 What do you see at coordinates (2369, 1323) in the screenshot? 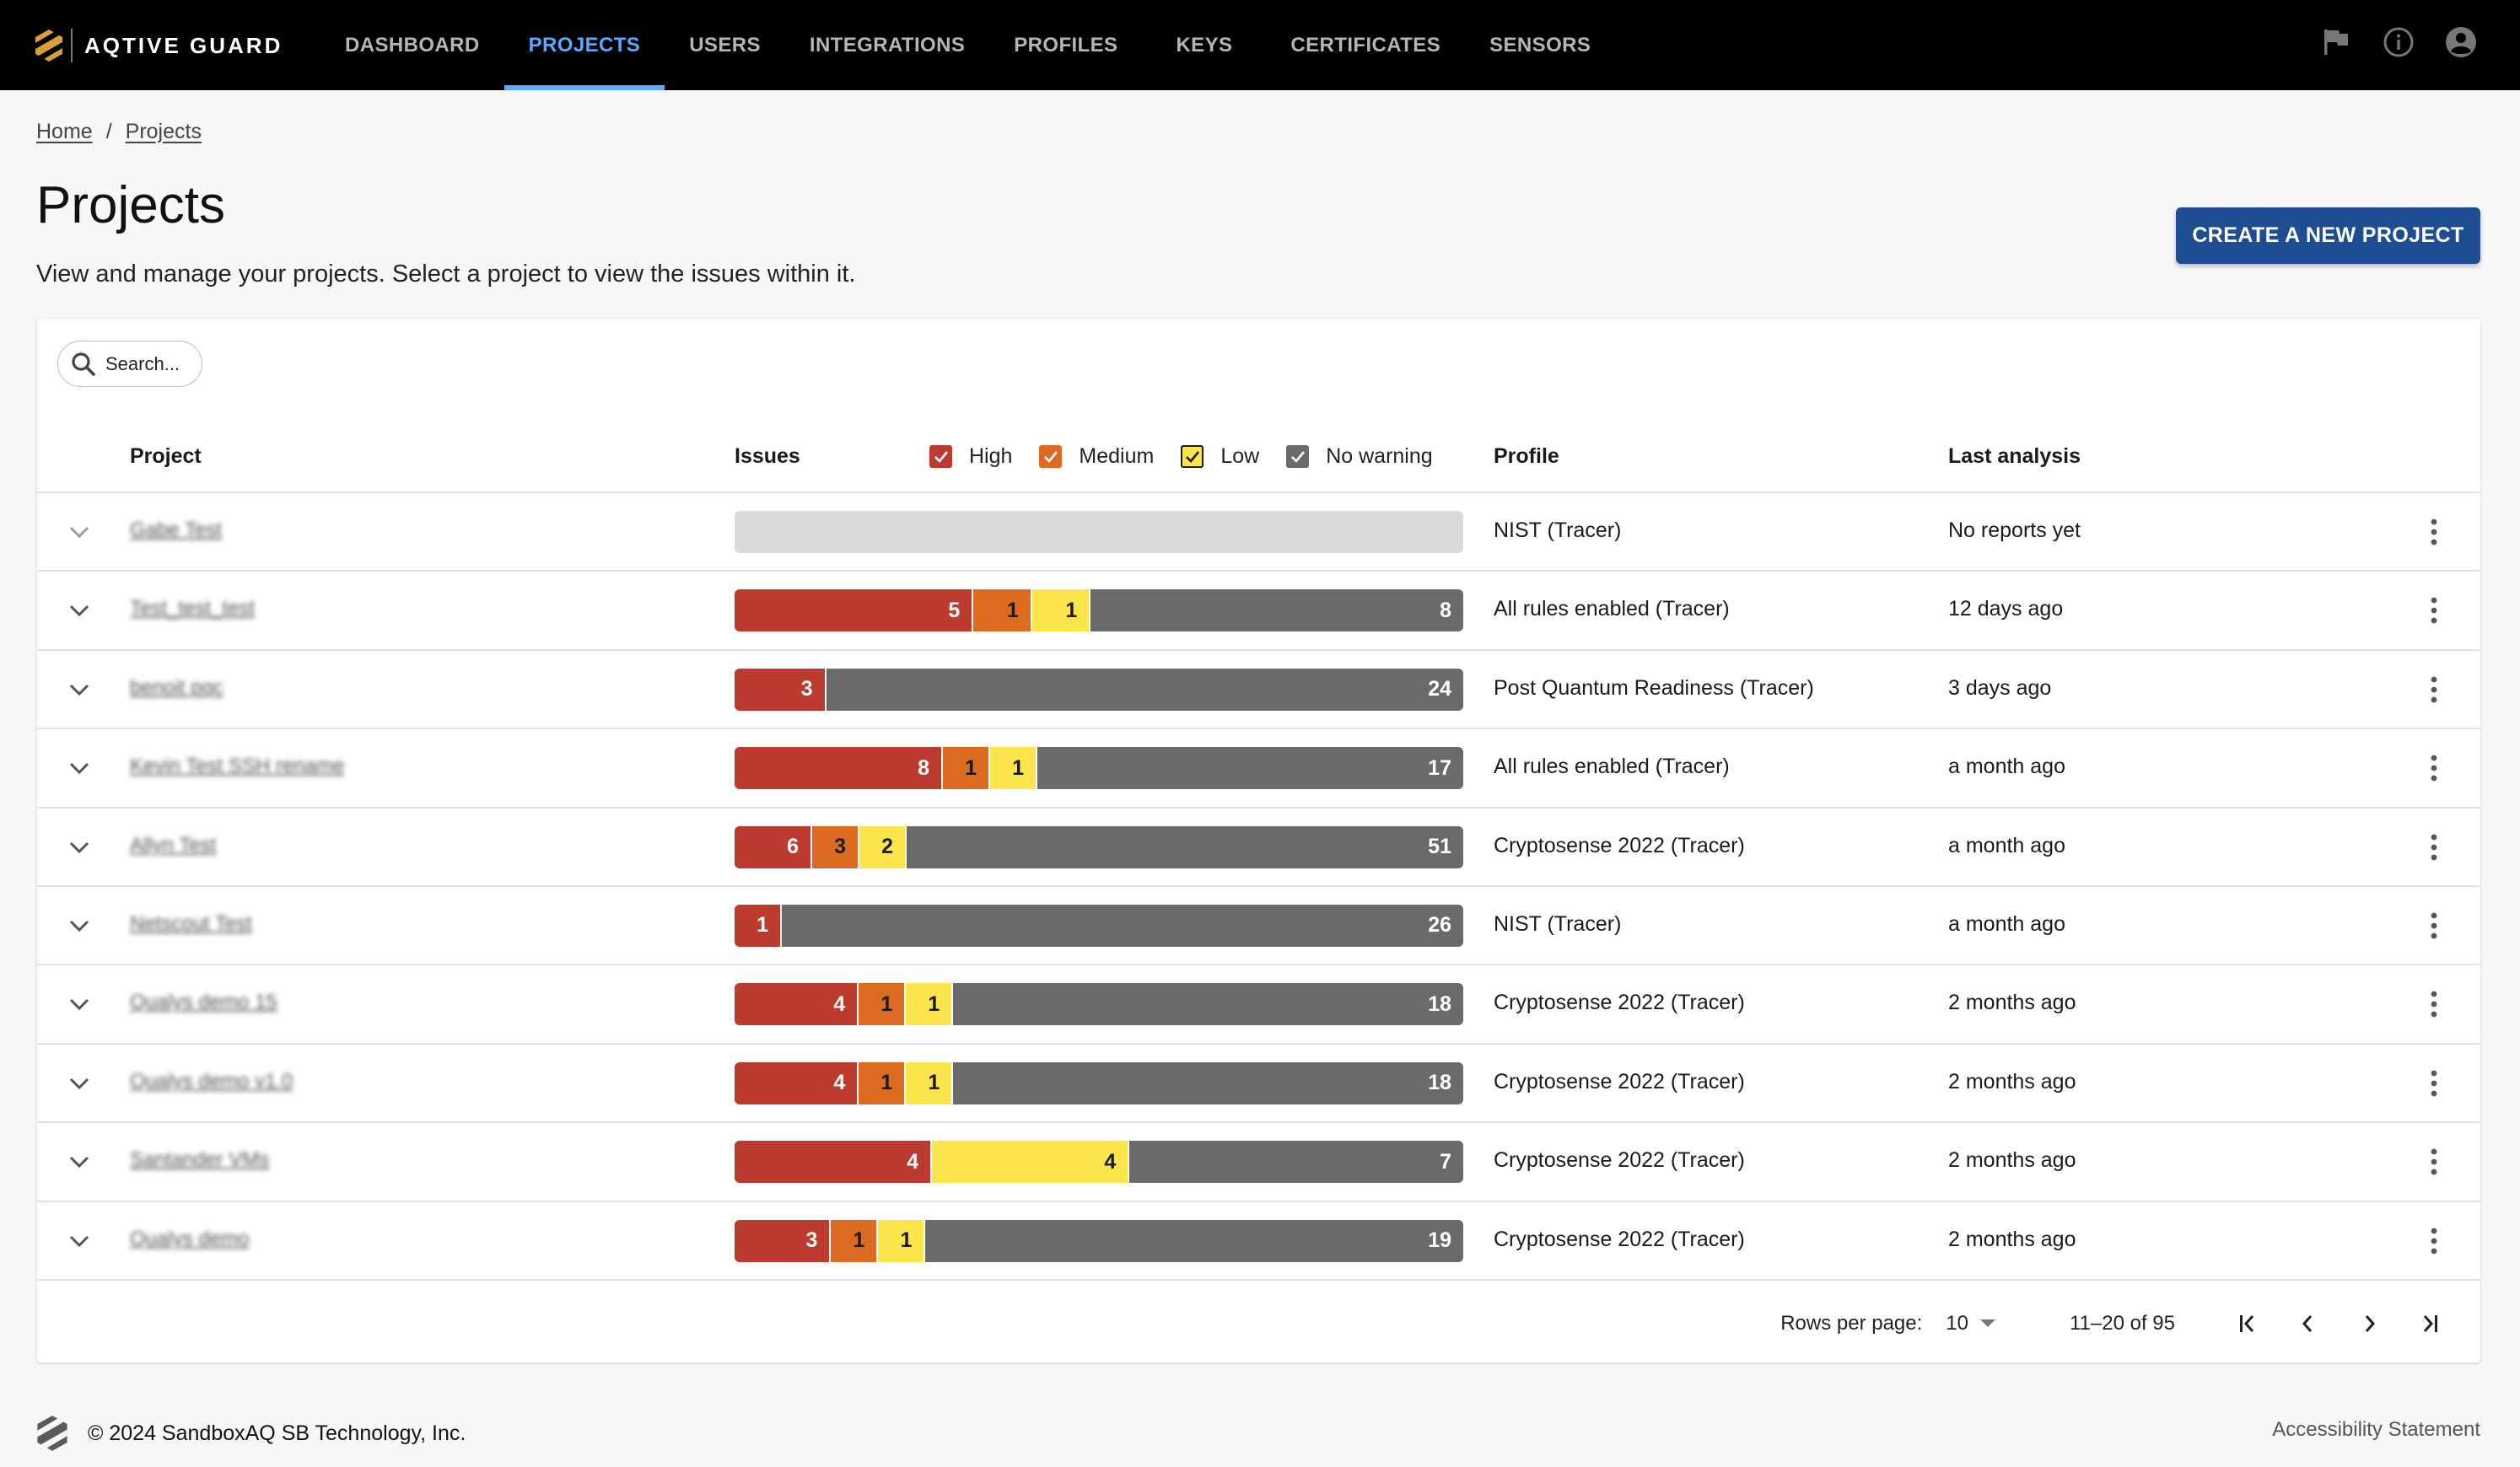
I see `next-page-button` at bounding box center [2369, 1323].